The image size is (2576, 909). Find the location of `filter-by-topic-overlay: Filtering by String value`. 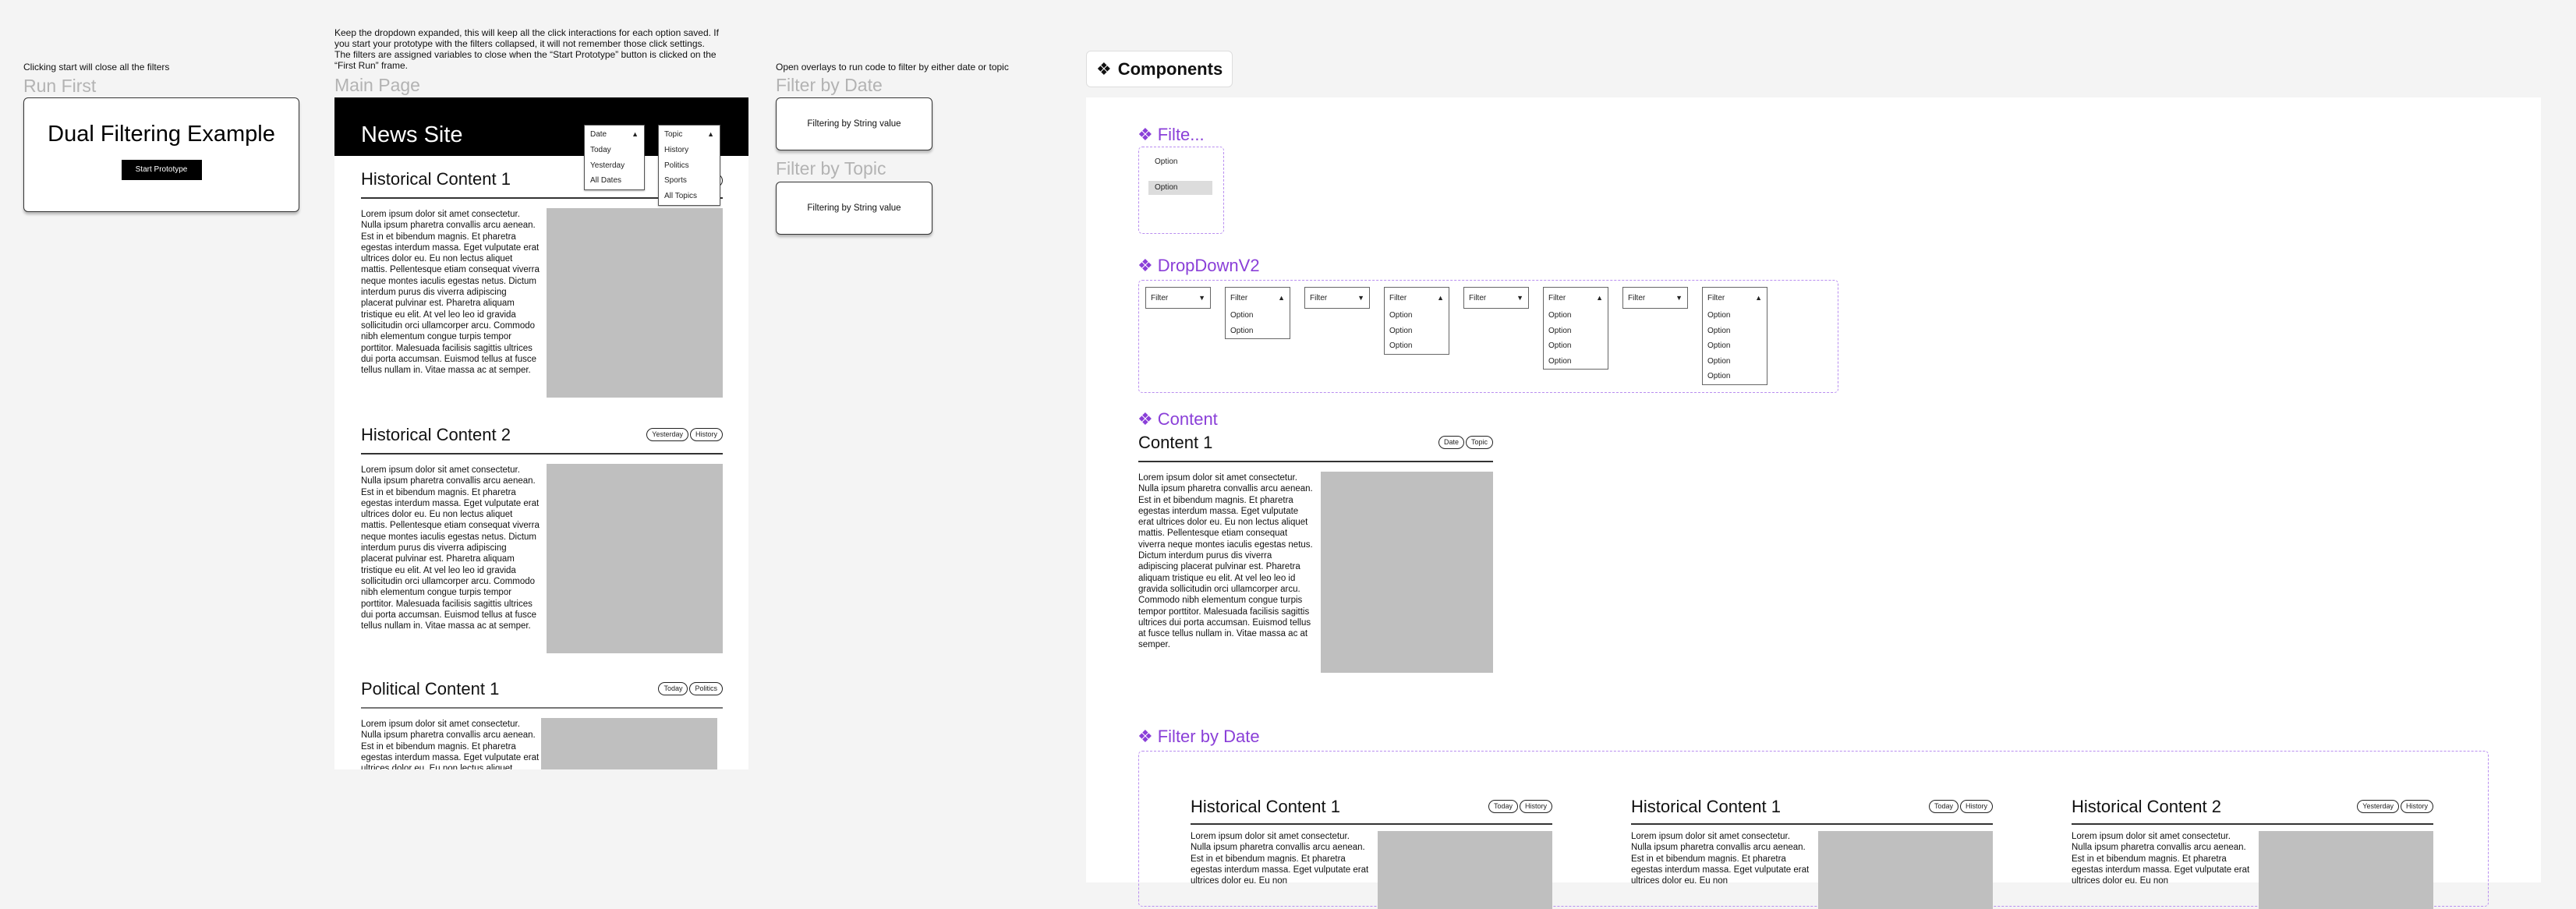

filter-by-topic-overlay: Filtering by String value is located at coordinates (854, 208).